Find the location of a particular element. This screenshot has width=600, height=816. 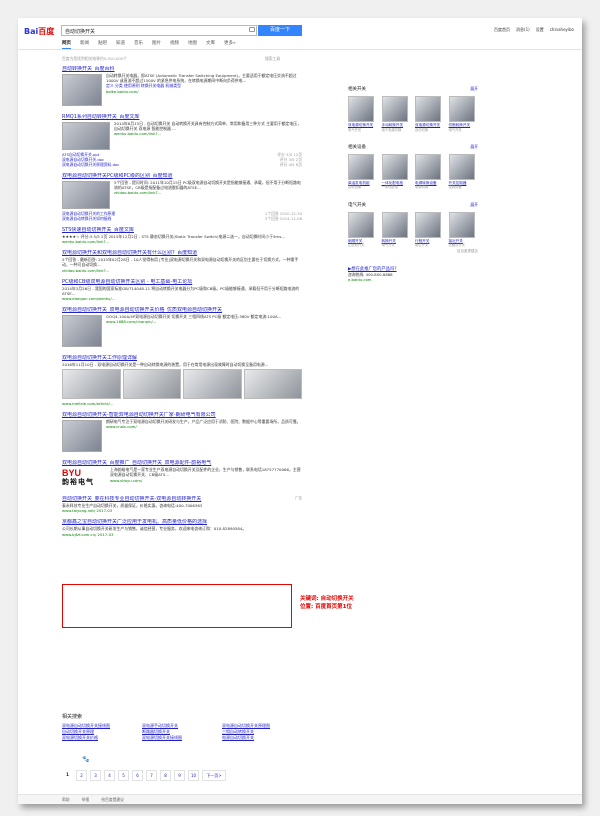

related-heading: 相关搜索 is located at coordinates (72, 717).